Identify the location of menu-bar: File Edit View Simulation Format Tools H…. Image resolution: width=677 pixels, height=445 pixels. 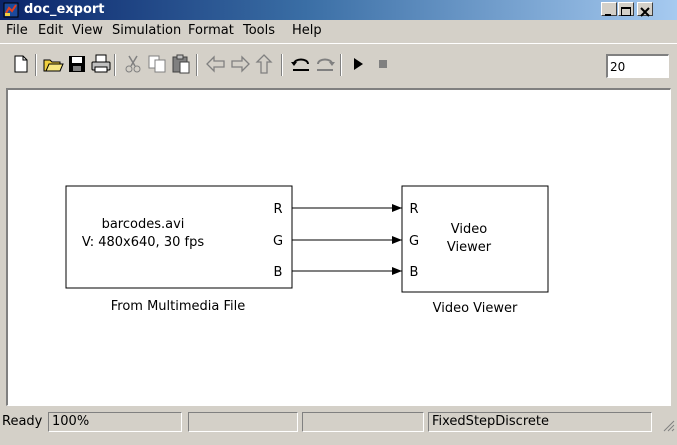
(338, 31).